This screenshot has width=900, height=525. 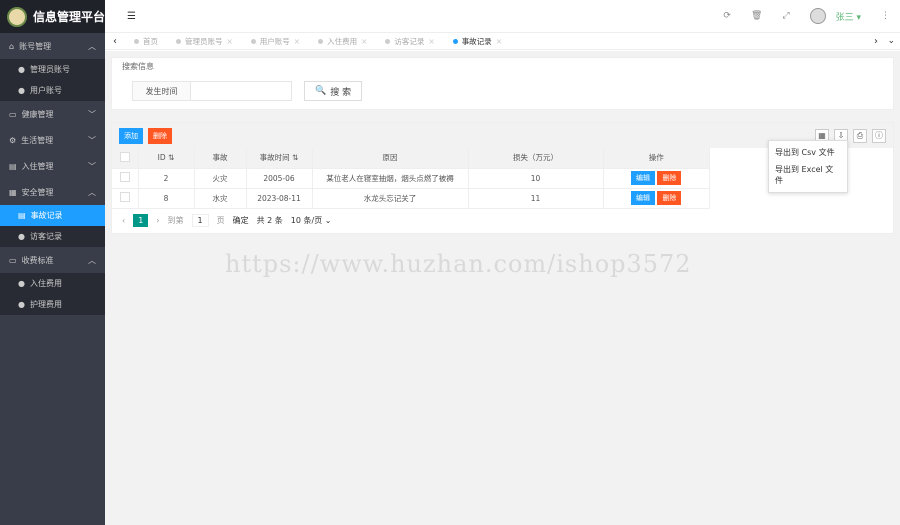 I want to click on tab-next-icon: ›, so click(x=876, y=41).